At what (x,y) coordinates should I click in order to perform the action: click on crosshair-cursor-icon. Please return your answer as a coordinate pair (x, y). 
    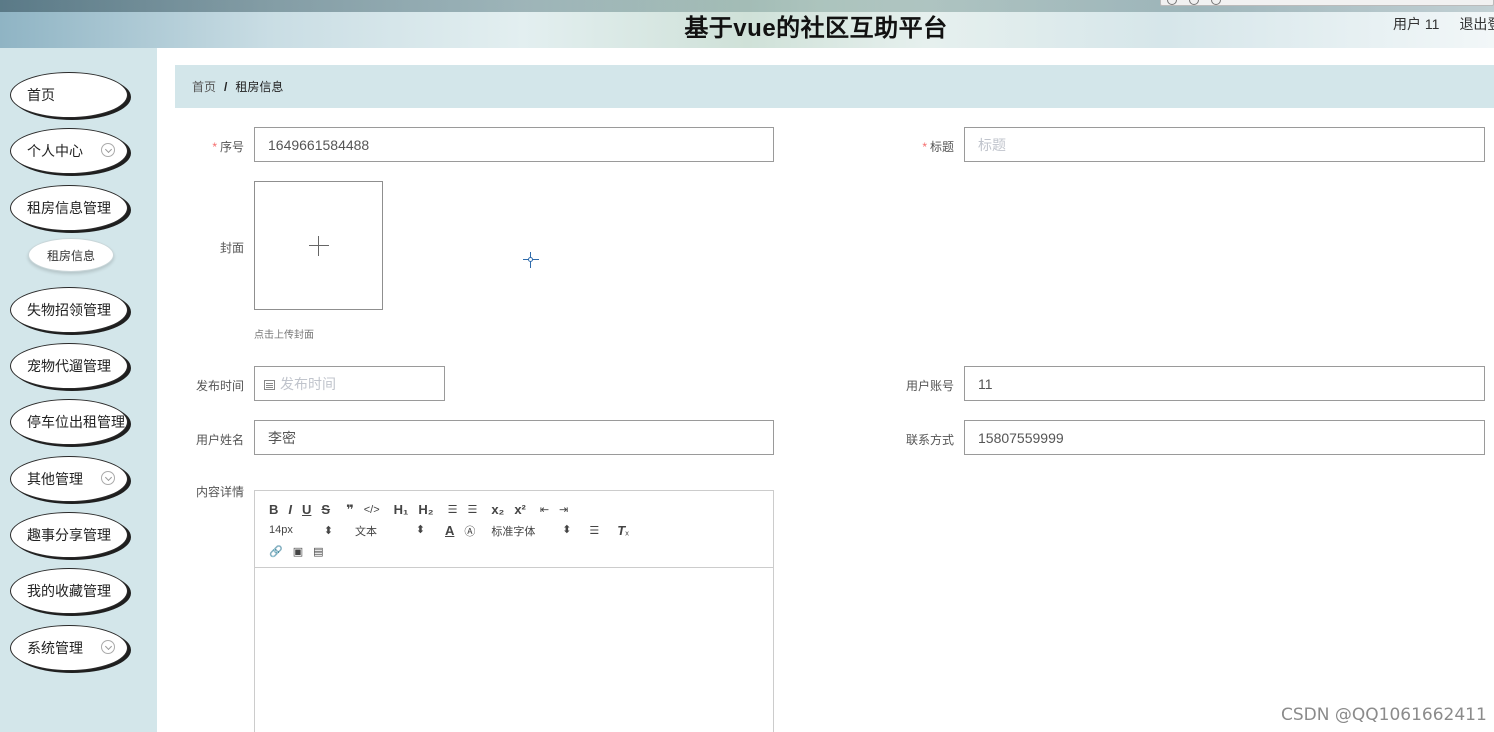
    Looking at the image, I should click on (531, 260).